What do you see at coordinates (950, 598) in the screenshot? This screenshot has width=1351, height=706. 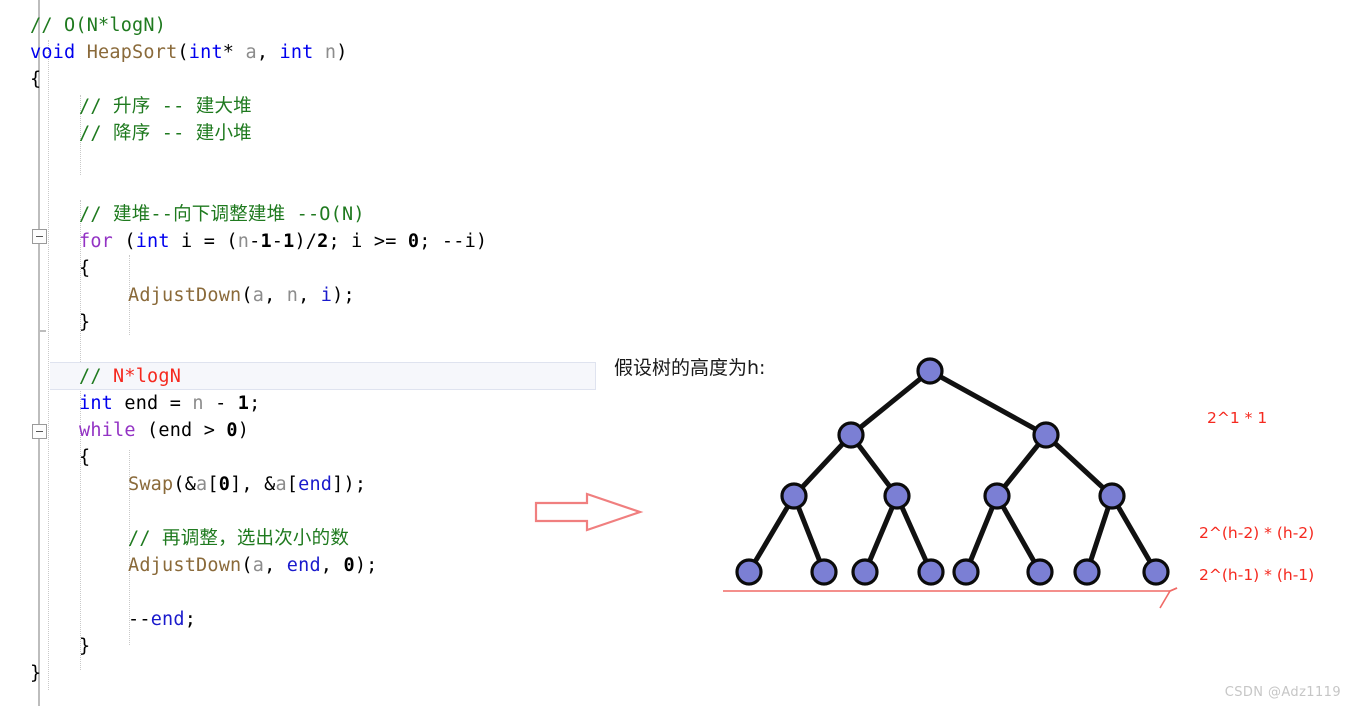 I see `red-baseline-arrow` at bounding box center [950, 598].